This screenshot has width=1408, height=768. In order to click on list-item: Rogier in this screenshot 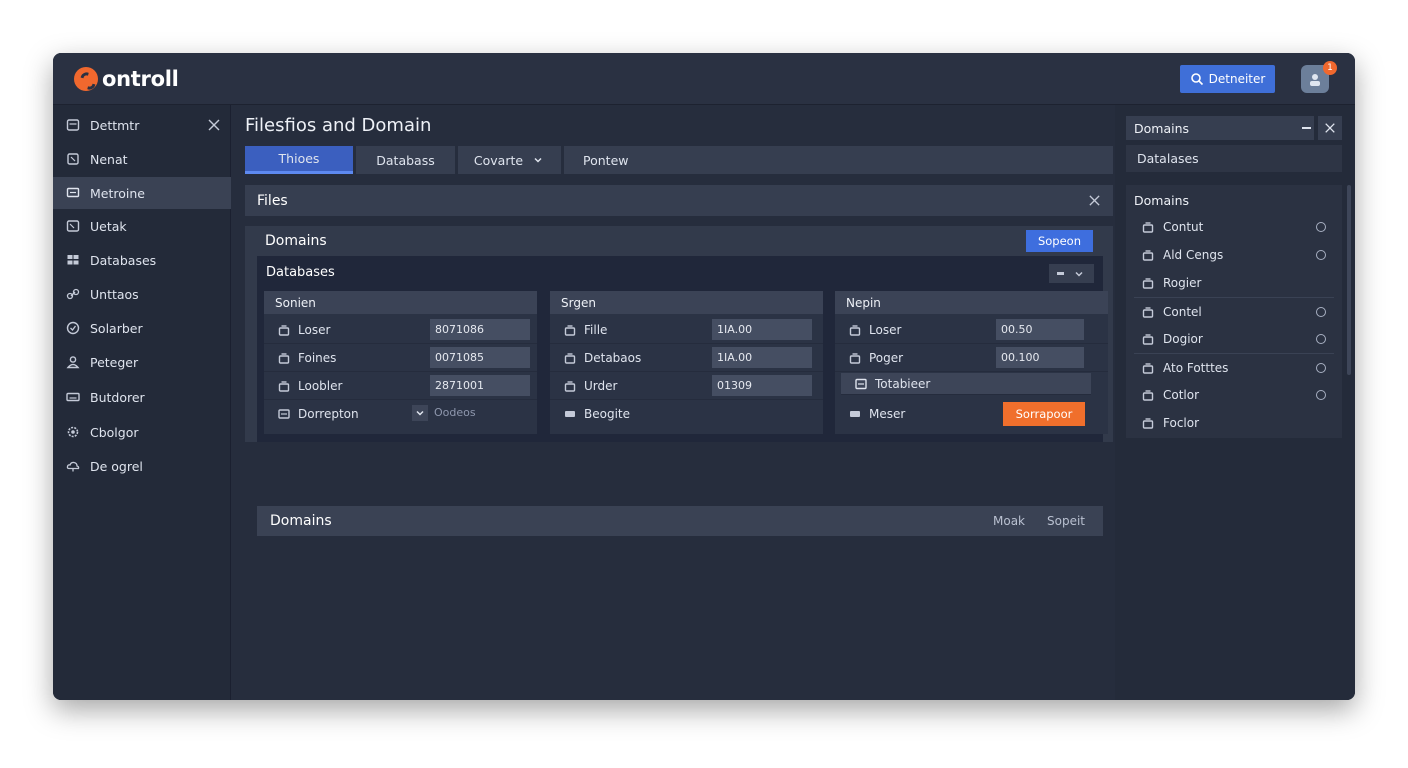, I will do `click(1234, 283)`.